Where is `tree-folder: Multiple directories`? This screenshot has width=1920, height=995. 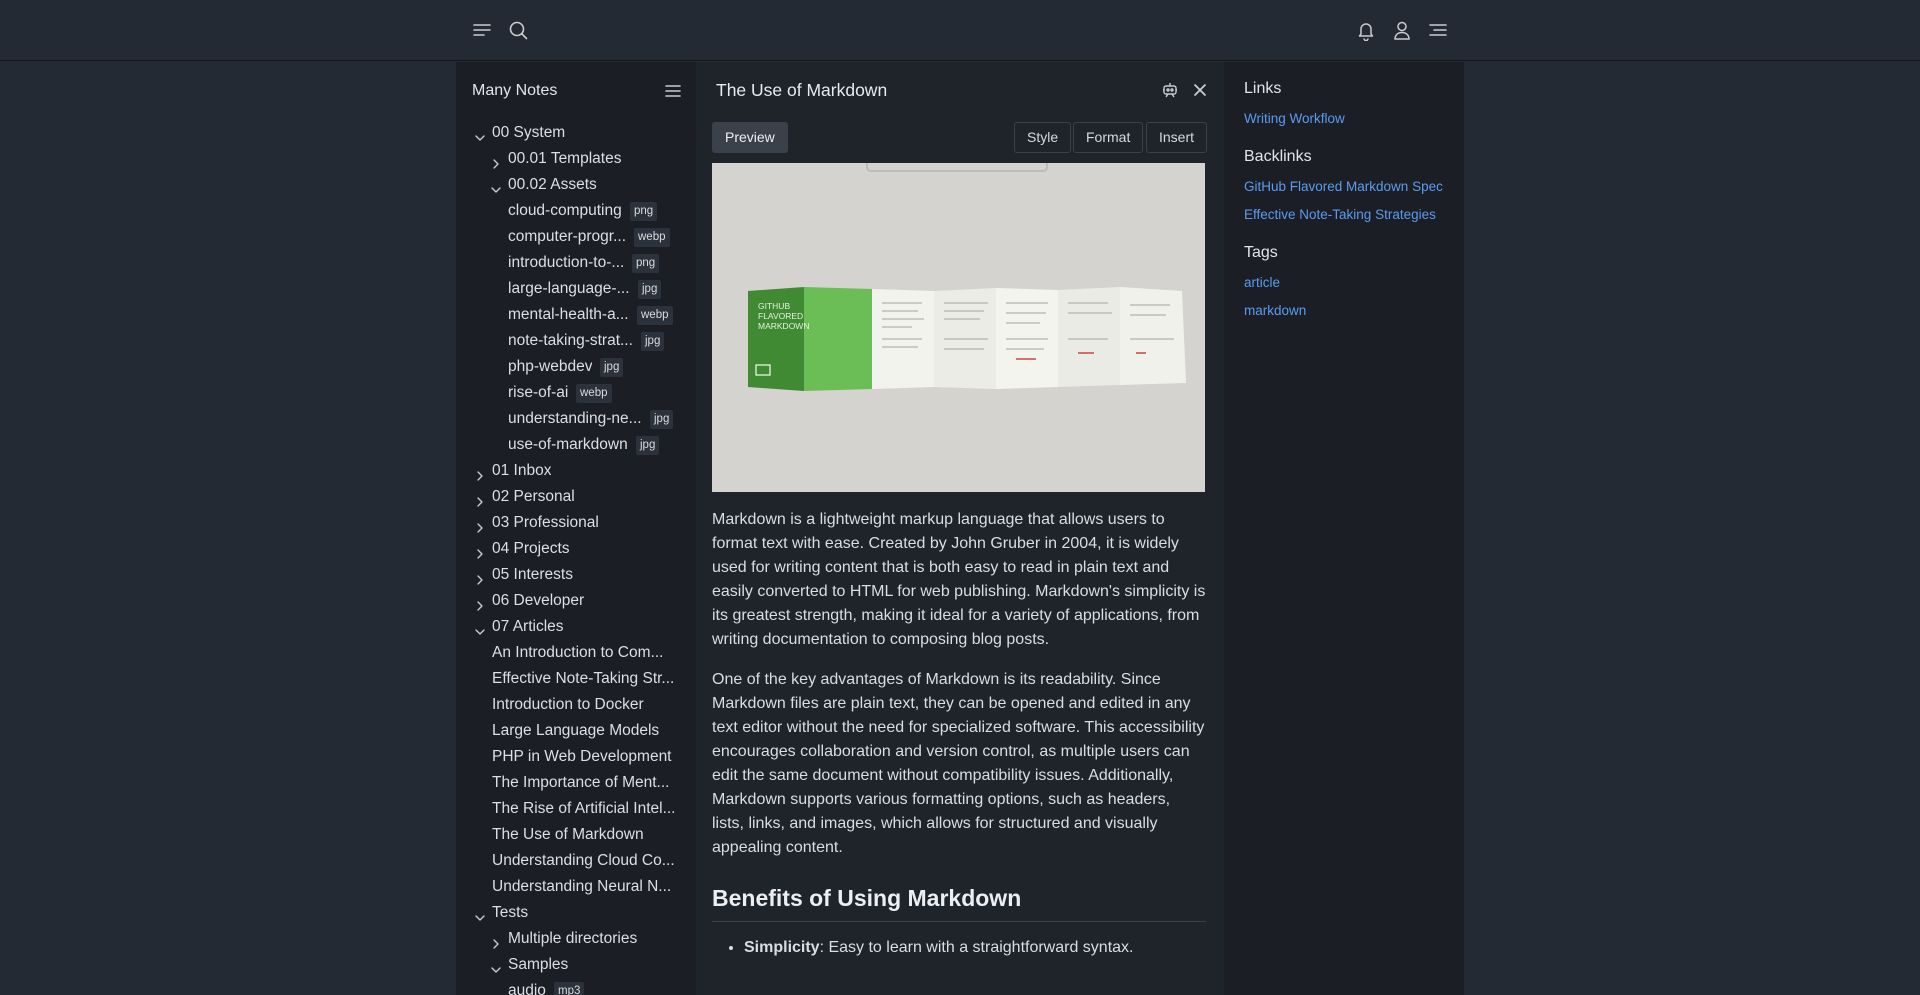 tree-folder: Multiple directories is located at coordinates (576, 939).